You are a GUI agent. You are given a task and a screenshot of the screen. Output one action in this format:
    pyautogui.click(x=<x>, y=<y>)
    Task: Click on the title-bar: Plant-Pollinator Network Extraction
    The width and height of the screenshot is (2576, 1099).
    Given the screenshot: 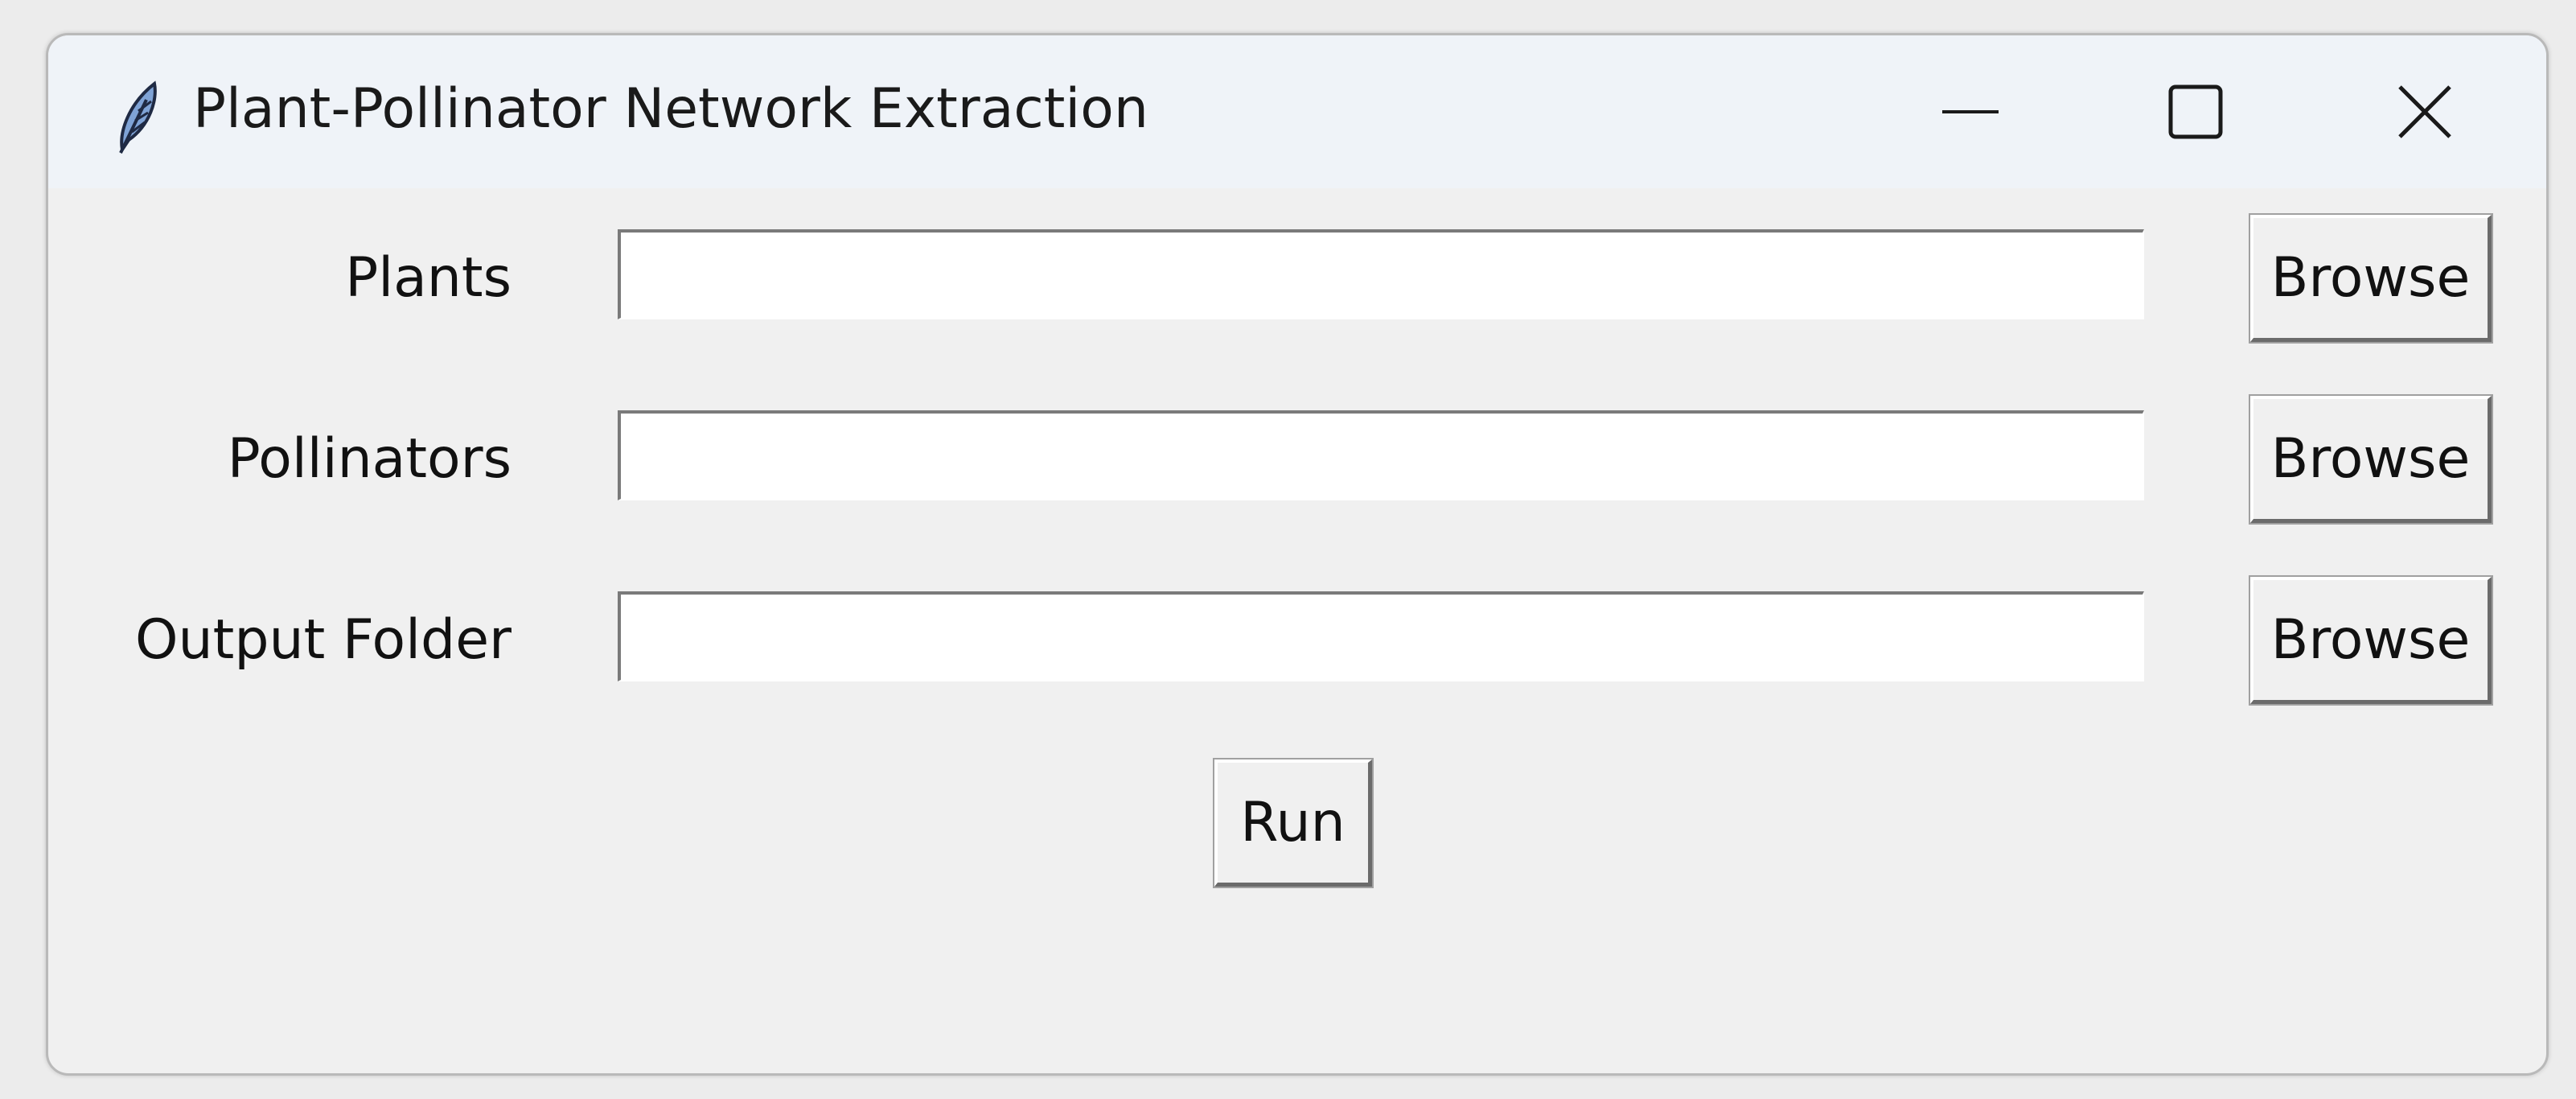 What is the action you would take?
    pyautogui.click(x=1297, y=111)
    